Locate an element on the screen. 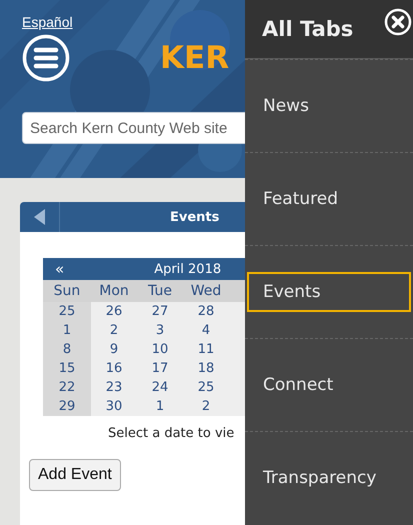 Image resolution: width=413 pixels, height=525 pixels. drawer-tab: Connect is located at coordinates (329, 385).